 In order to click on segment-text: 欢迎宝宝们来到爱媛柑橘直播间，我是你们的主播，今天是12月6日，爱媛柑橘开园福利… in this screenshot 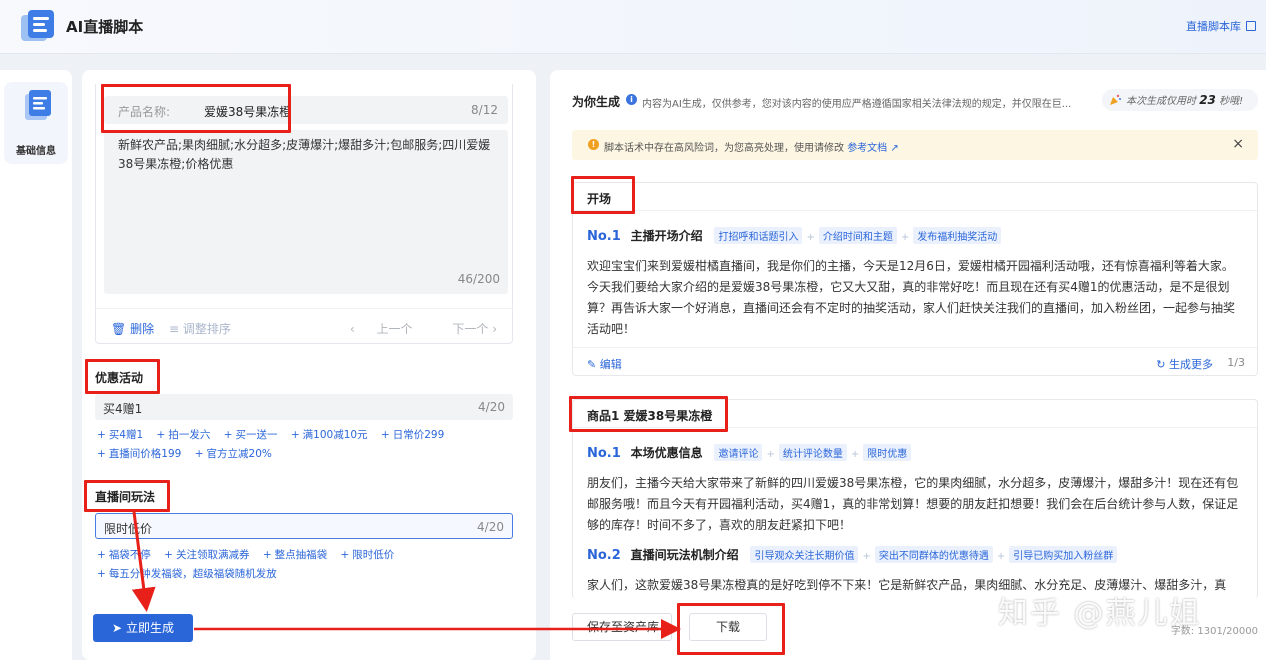, I will do `click(911, 297)`.